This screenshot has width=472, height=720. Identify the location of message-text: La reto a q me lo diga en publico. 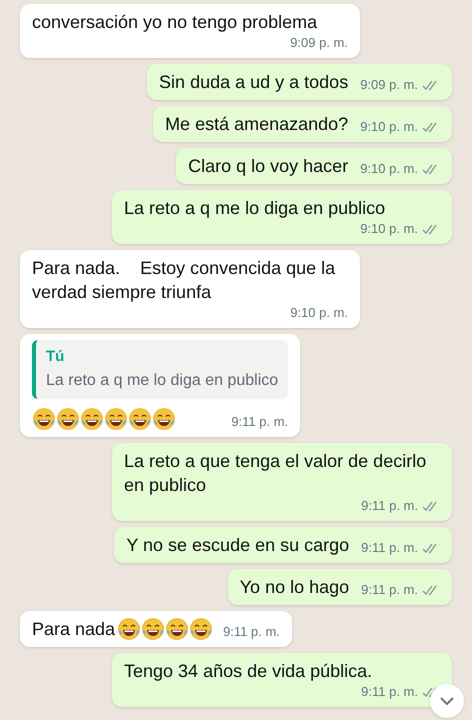
(255, 208).